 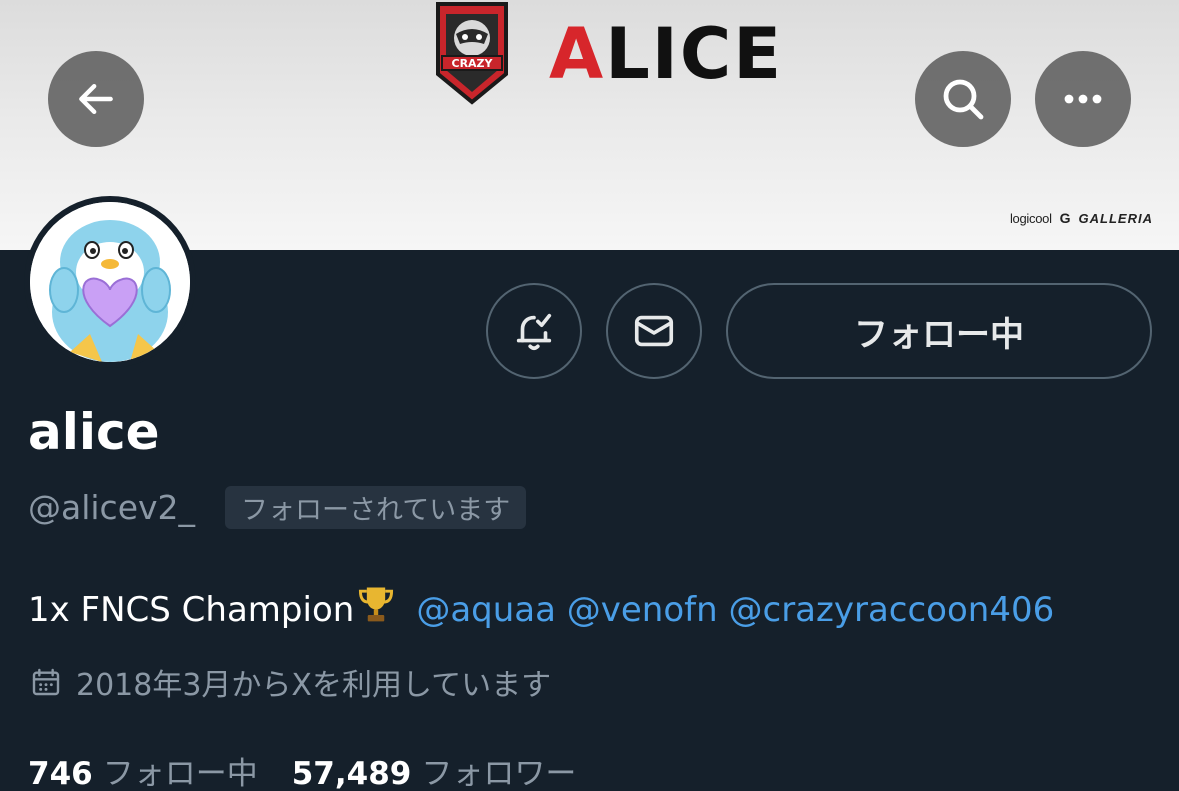 I want to click on crazy-raccoon-badge-logo: CRAZY, so click(x=472, y=53).